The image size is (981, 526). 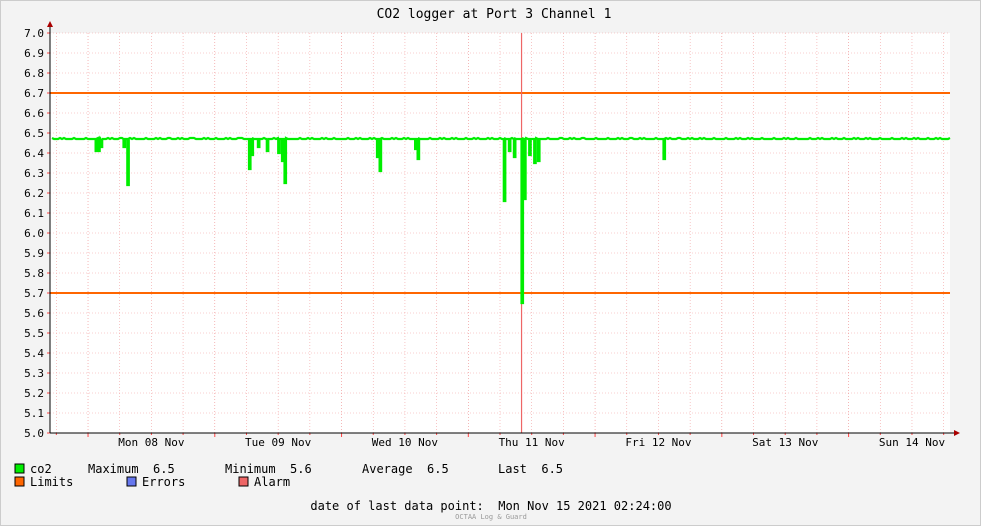 I want to click on chart-title: CO2 logger at Port 3 Channel 1, so click(x=494, y=14).